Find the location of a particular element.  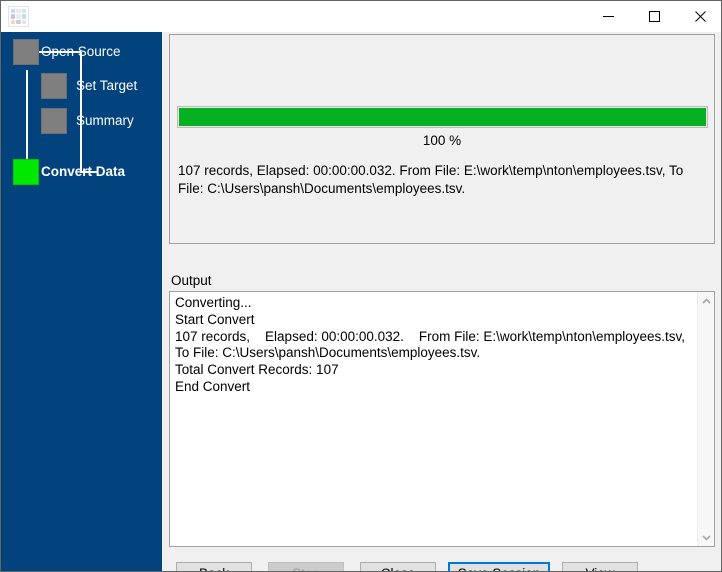

wizard-node-summary is located at coordinates (54, 121).